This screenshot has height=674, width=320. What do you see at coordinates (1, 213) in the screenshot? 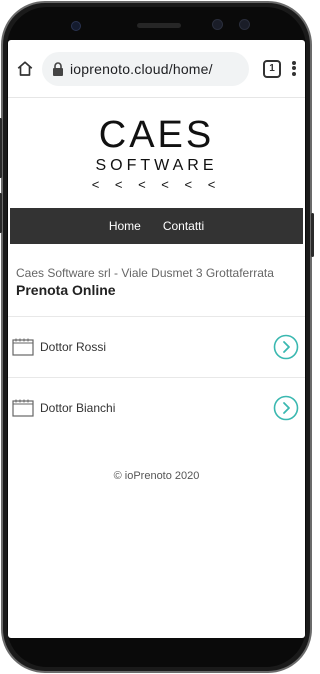
I see `bixby-button` at bounding box center [1, 213].